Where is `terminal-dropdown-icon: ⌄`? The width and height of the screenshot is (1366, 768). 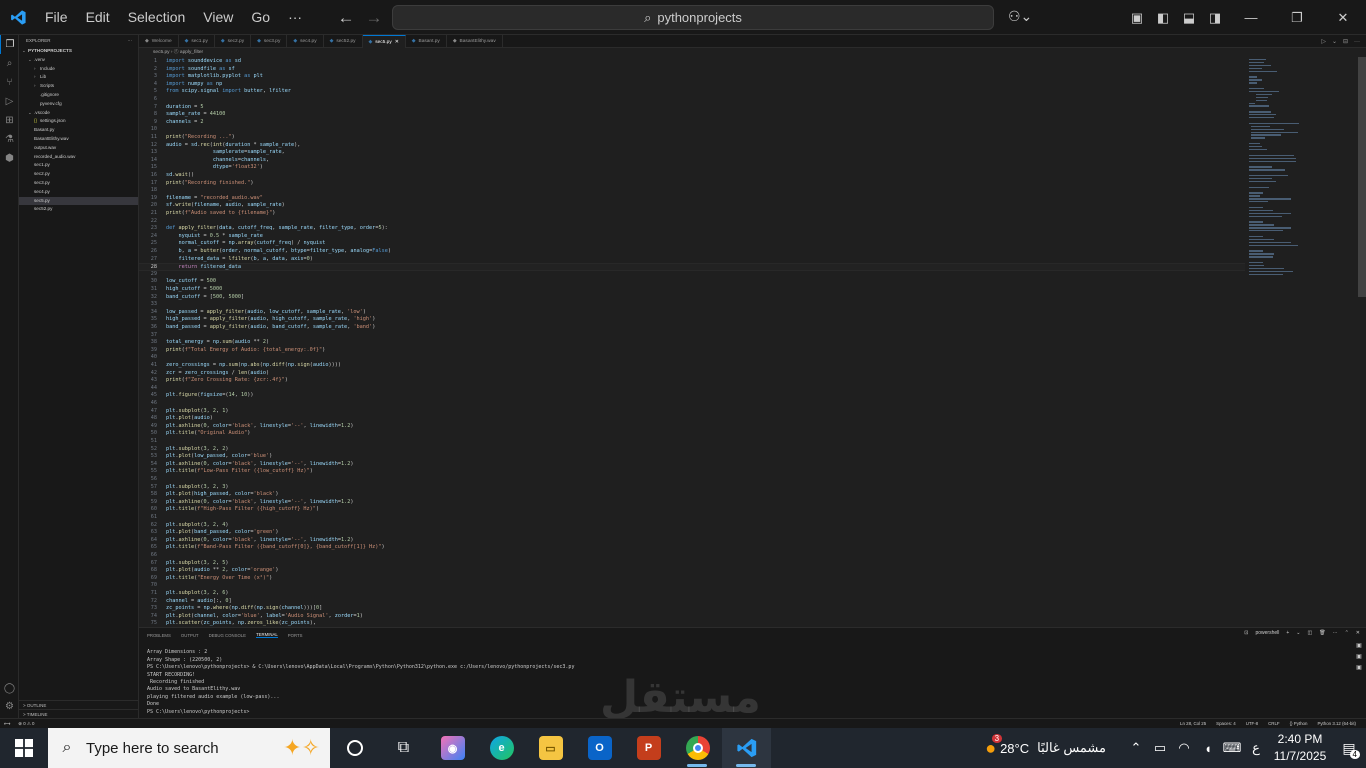 terminal-dropdown-icon: ⌄ is located at coordinates (1298, 633).